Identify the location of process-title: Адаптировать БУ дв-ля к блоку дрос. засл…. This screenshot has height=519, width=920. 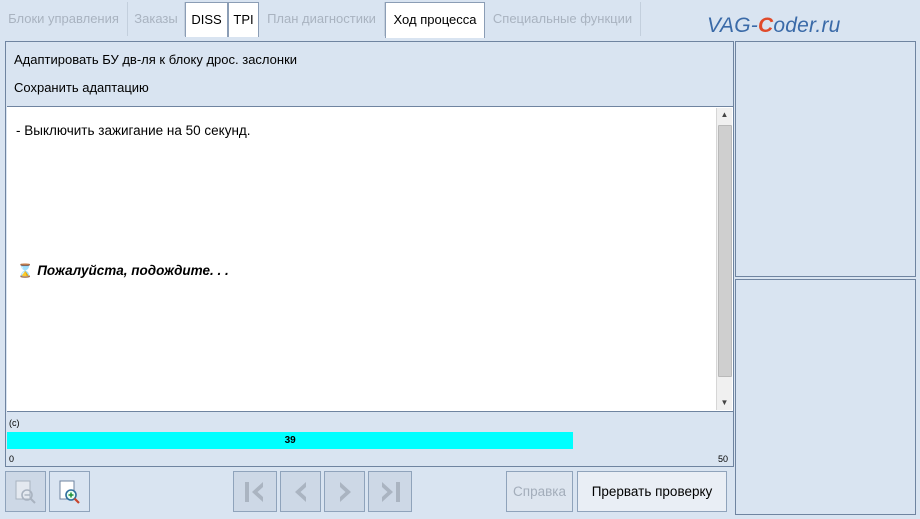
(156, 59).